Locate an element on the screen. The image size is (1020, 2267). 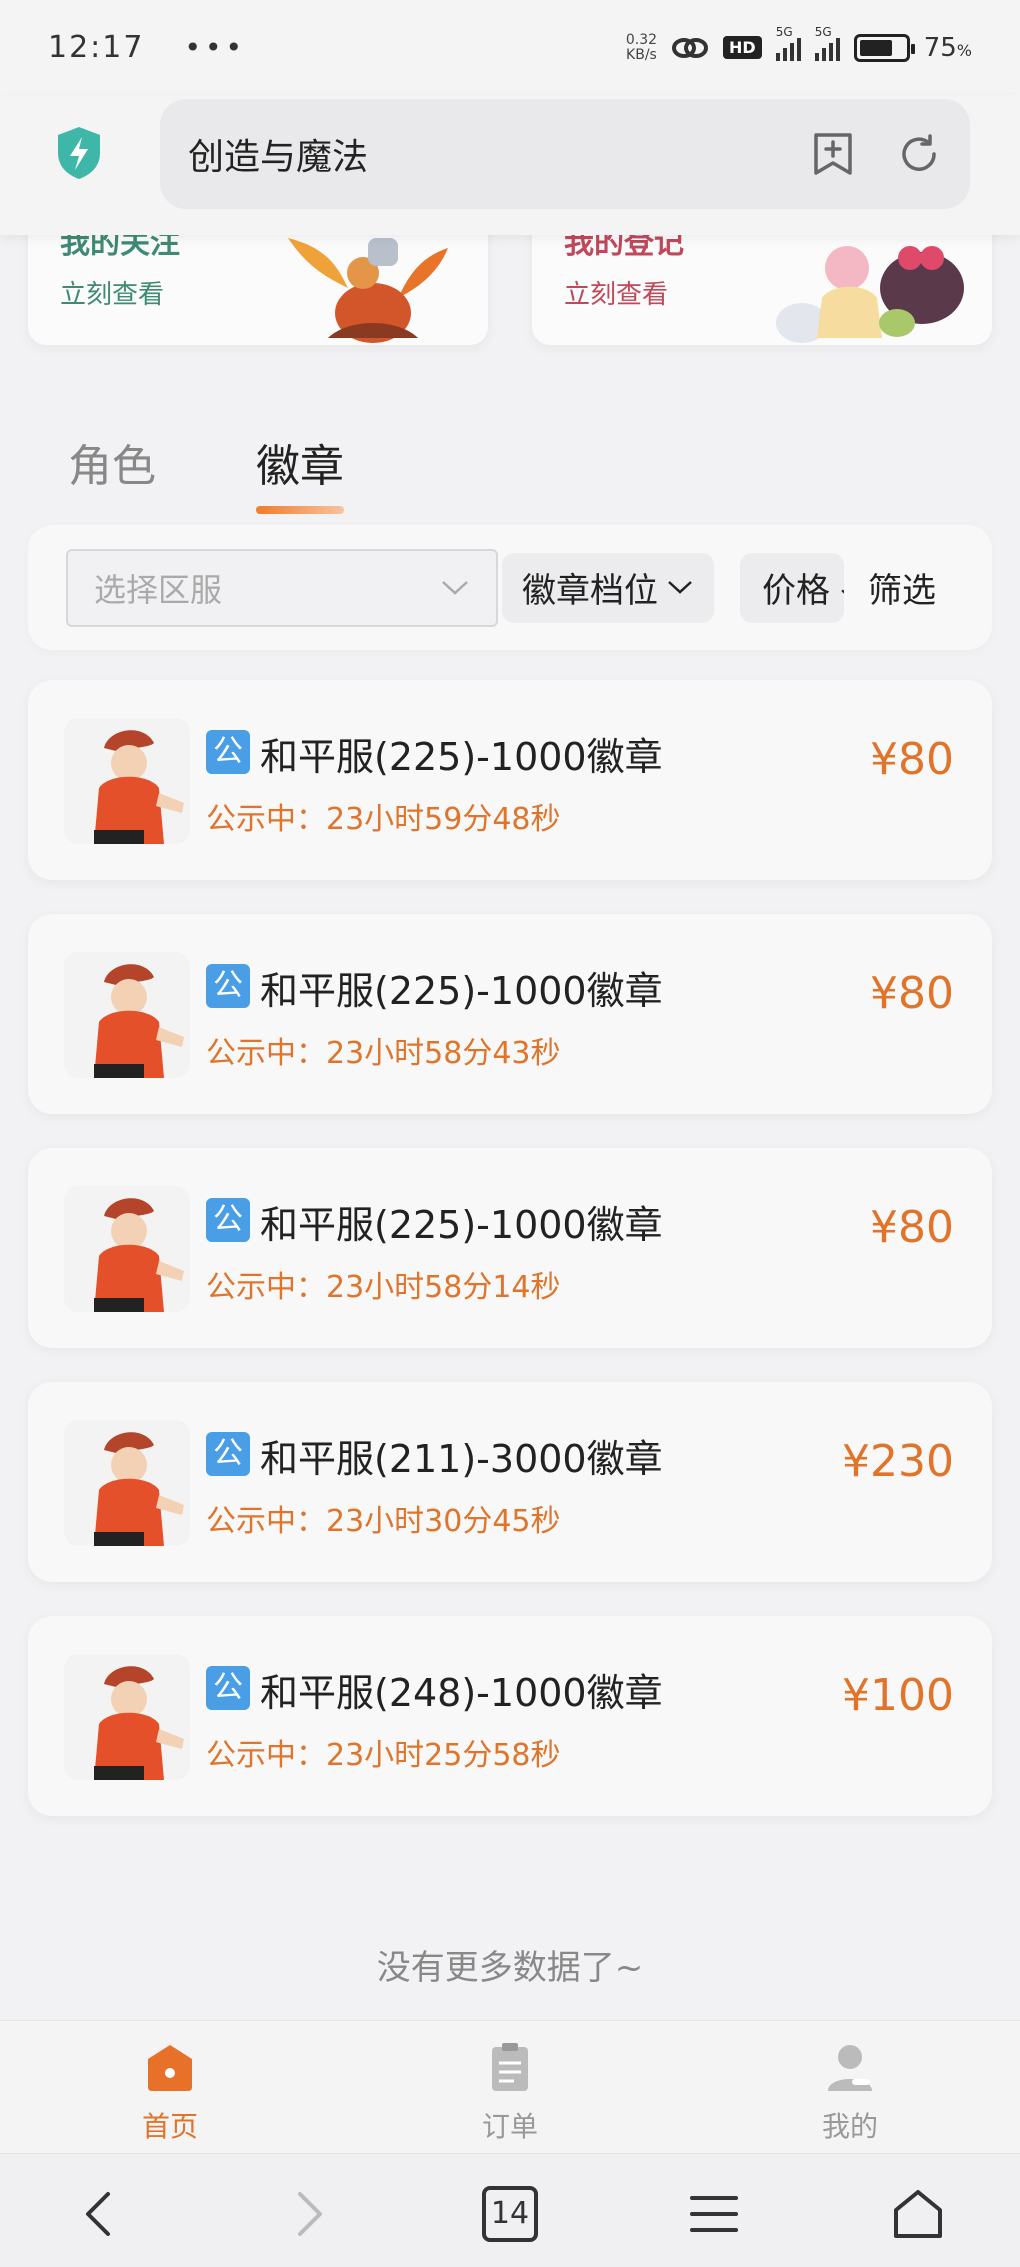
characters-illustration is located at coordinates (870, 294).